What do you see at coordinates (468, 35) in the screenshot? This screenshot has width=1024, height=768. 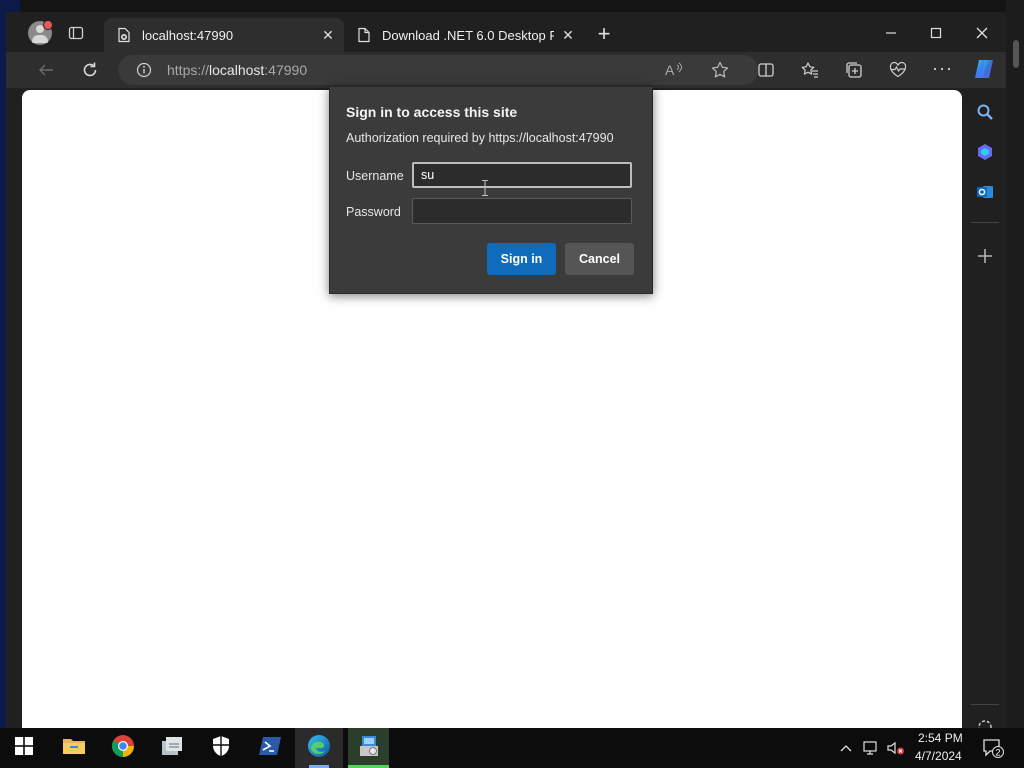 I see `tab-label: Download .NET 6.0 Desktop Runtime` at bounding box center [468, 35].